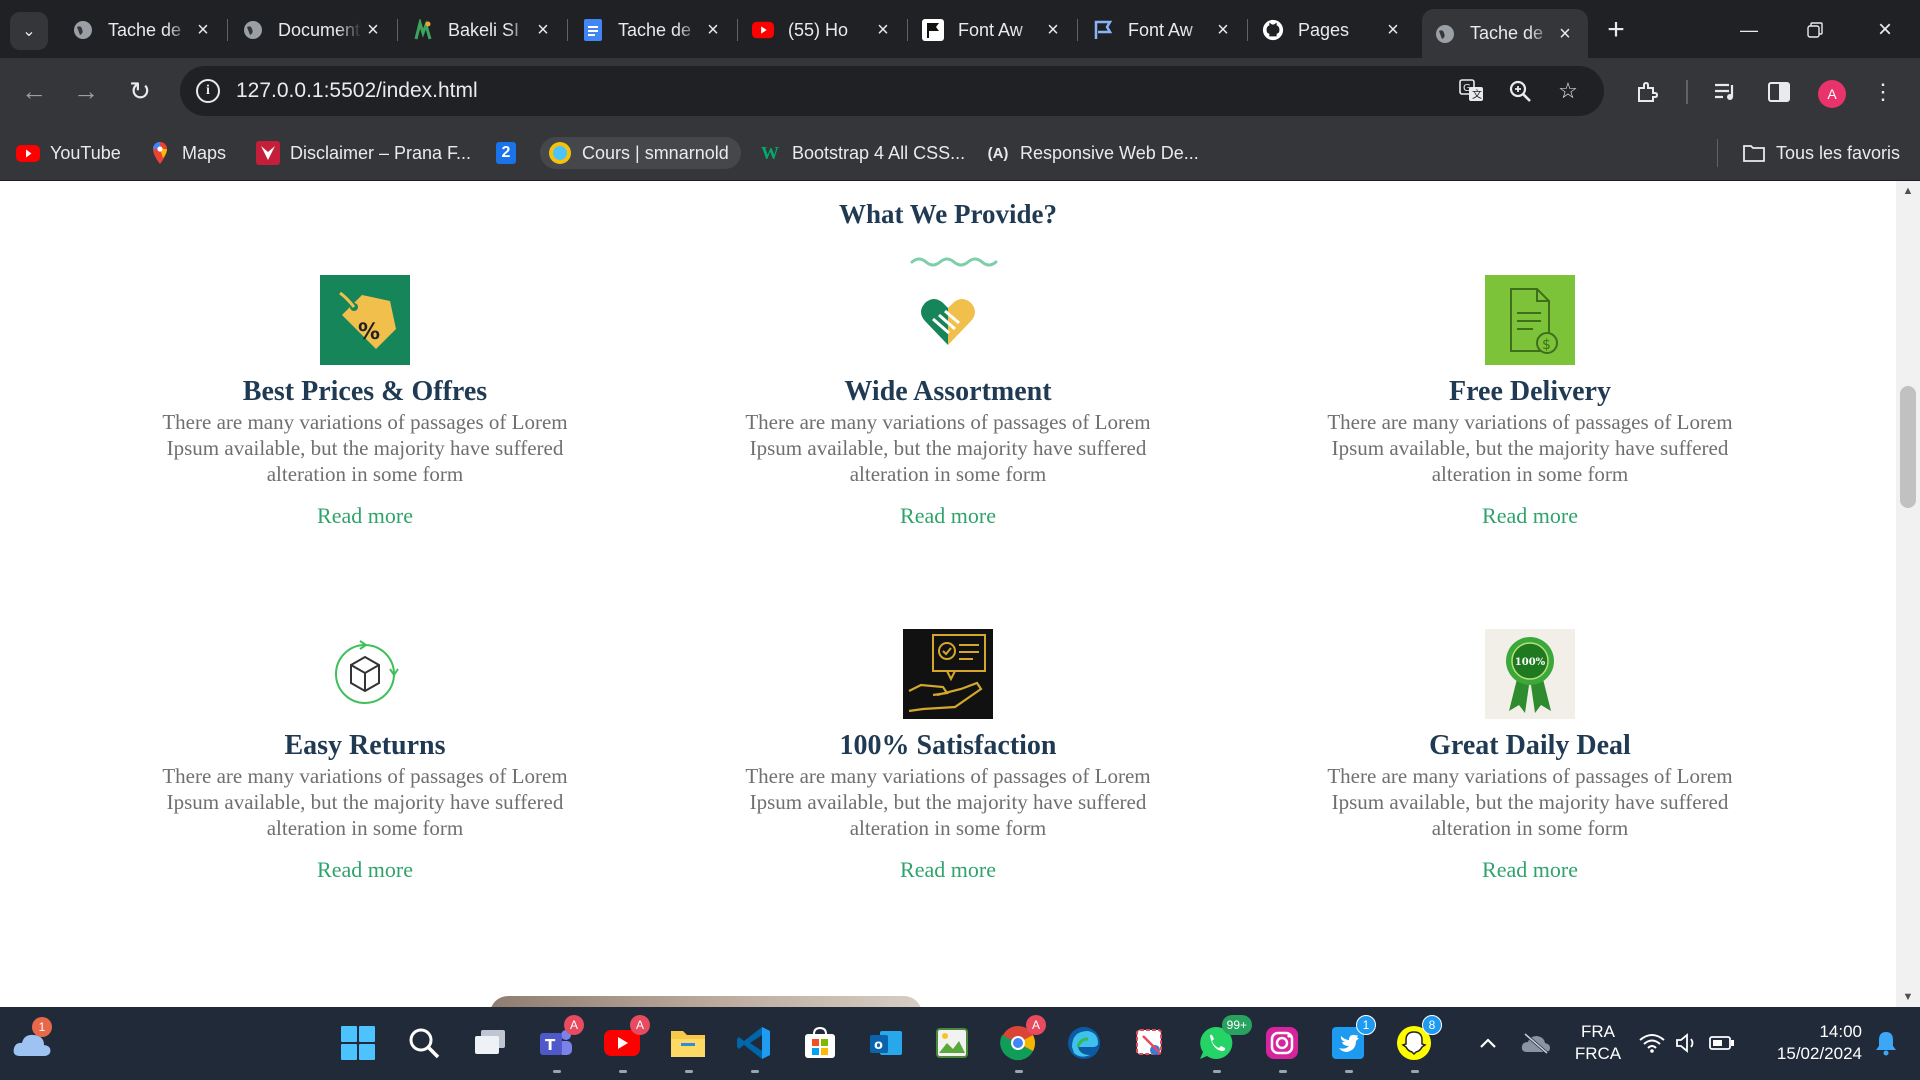  I want to click on snapchat-app: 8, so click(1417, 1044).